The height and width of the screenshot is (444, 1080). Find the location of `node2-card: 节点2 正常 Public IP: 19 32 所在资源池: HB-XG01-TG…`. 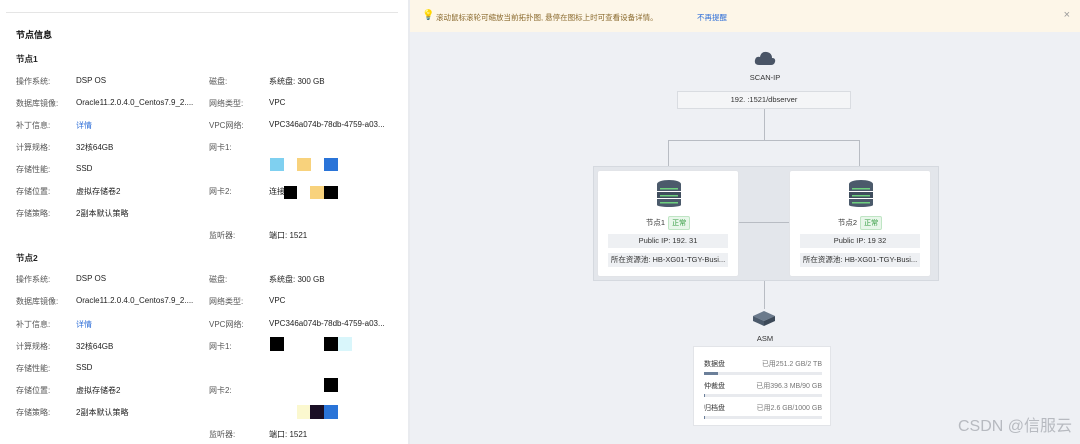

node2-card: 节点2 正常 Public IP: 19 32 所在资源池: HB-XG01-TG… is located at coordinates (860, 223).